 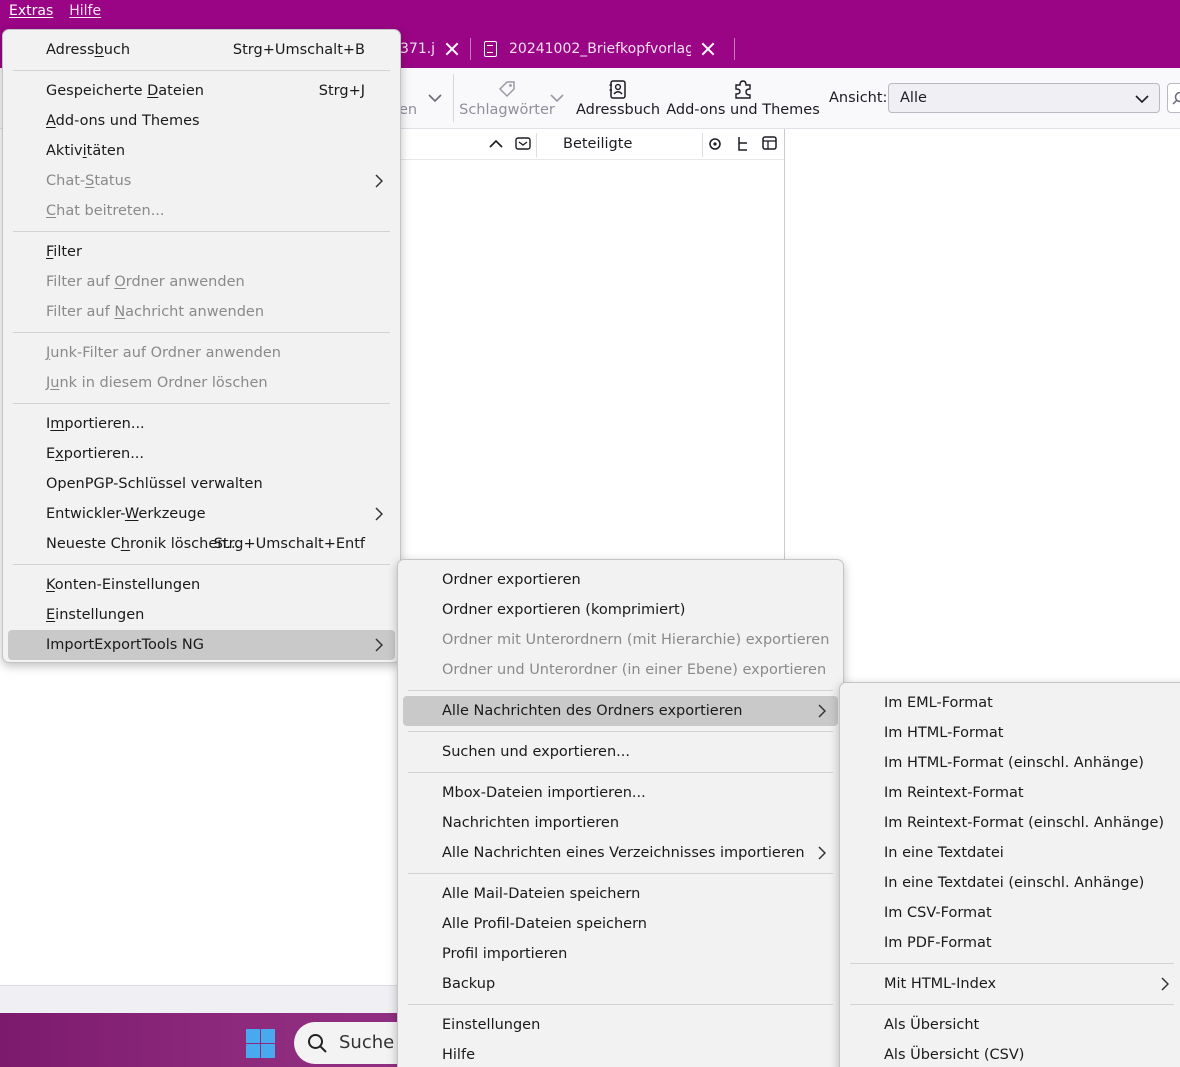 I want to click on addons-themes-item: Add-ons und Themes, so click(x=201, y=121).